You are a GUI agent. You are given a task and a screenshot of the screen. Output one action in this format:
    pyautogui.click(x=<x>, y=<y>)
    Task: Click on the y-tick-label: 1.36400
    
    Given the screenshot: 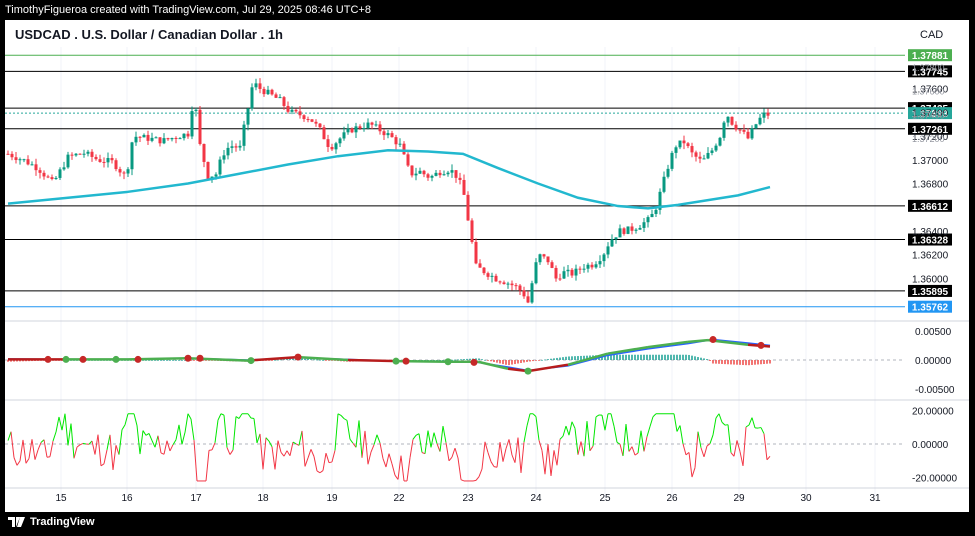 What is the action you would take?
    pyautogui.click(x=930, y=232)
    